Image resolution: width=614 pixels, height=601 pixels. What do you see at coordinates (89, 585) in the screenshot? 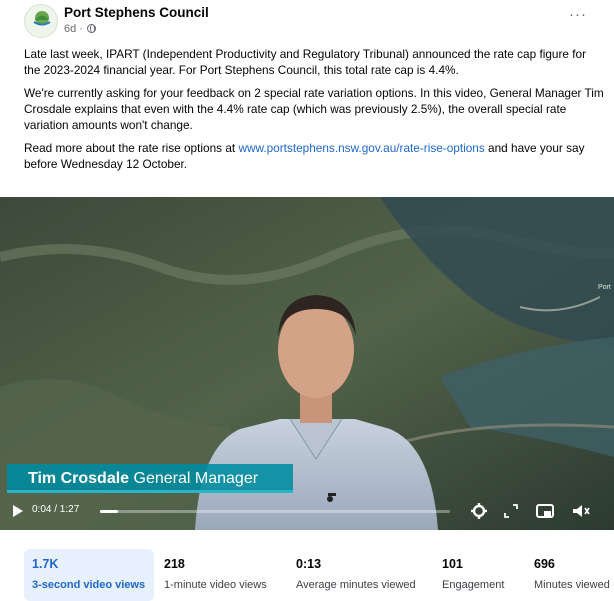
I see `stat-label: 3-second video views` at bounding box center [89, 585].